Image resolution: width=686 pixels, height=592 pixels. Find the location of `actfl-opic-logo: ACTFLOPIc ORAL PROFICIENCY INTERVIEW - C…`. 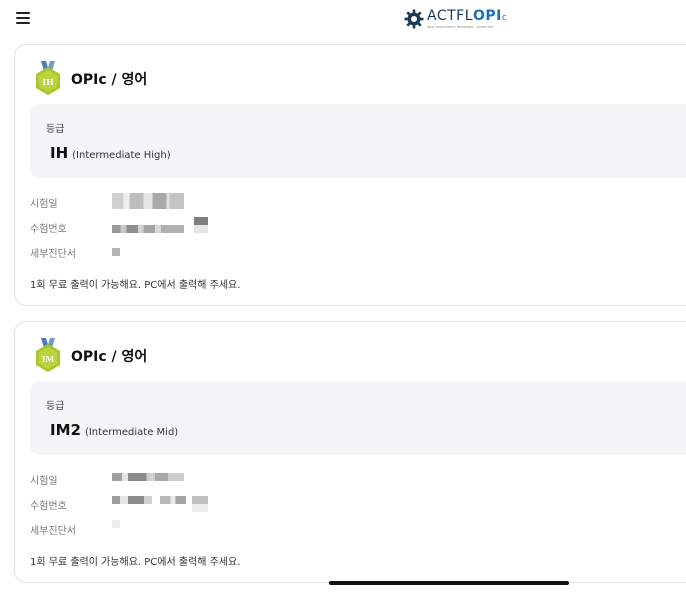

actfl-opic-logo: ACTFLOPIc ORAL PROFICIENCY INTERVIEW - C… is located at coordinates (455, 19).